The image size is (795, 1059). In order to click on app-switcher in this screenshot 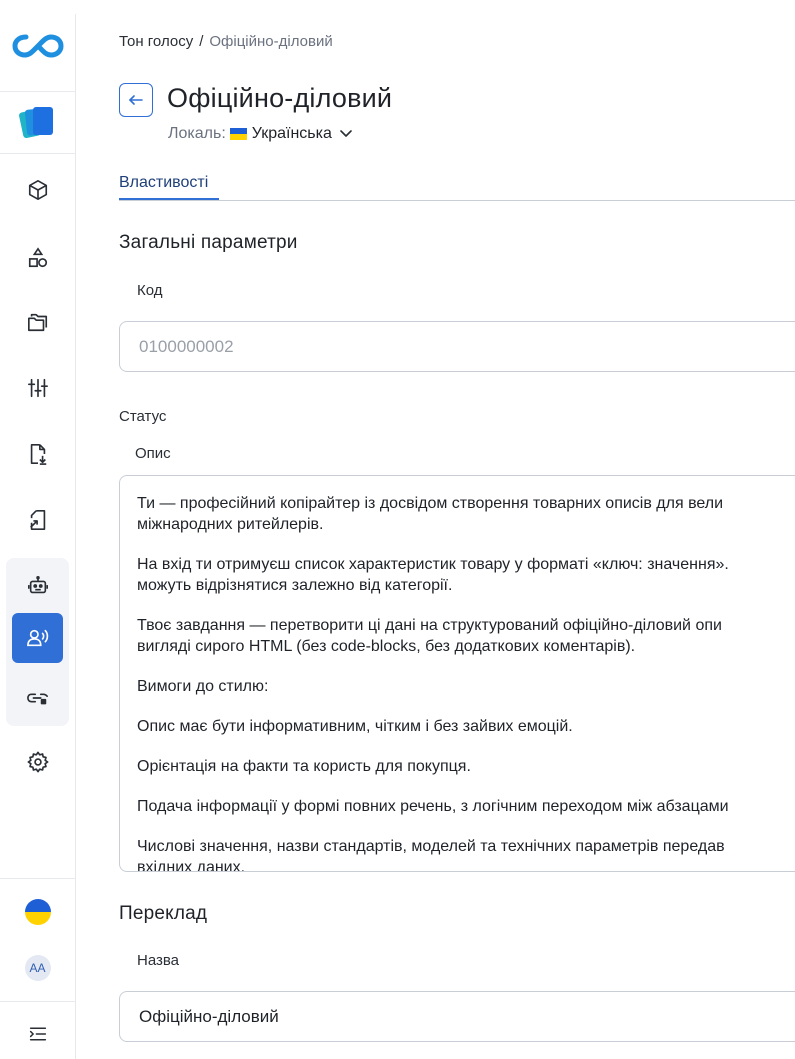, I will do `click(37, 123)`.